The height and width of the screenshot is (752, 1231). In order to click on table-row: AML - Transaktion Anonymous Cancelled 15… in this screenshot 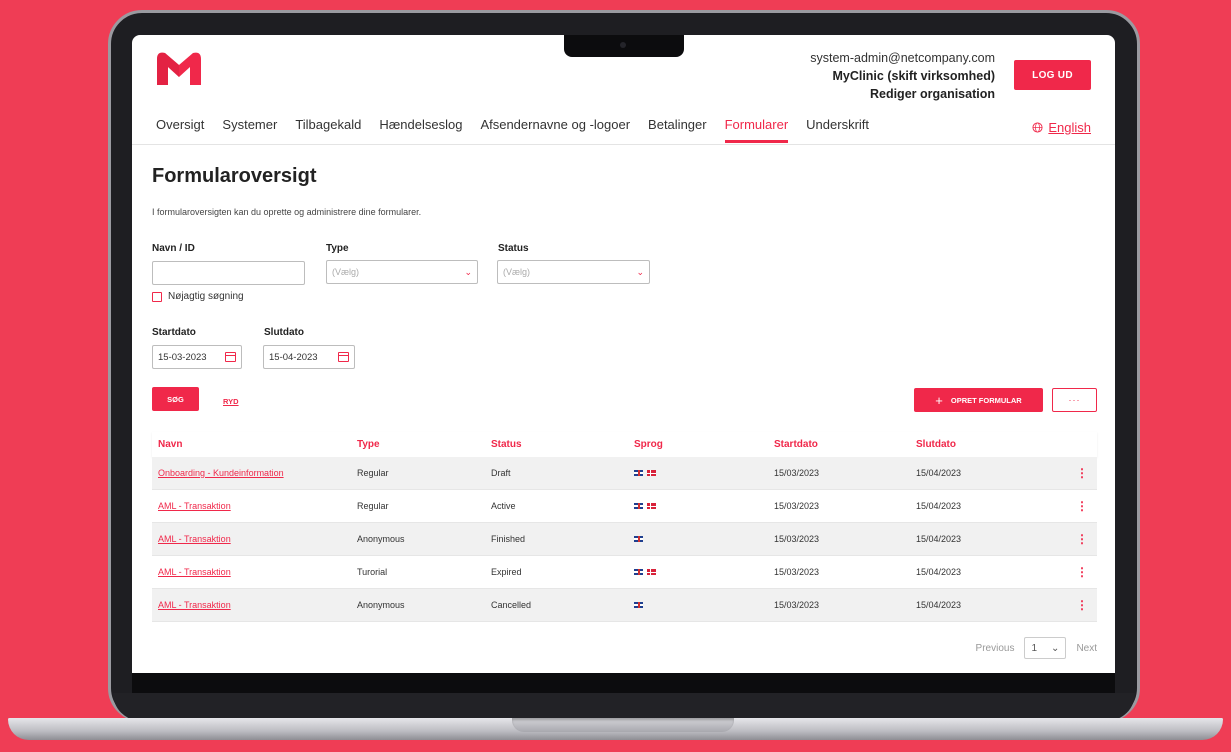, I will do `click(624, 605)`.